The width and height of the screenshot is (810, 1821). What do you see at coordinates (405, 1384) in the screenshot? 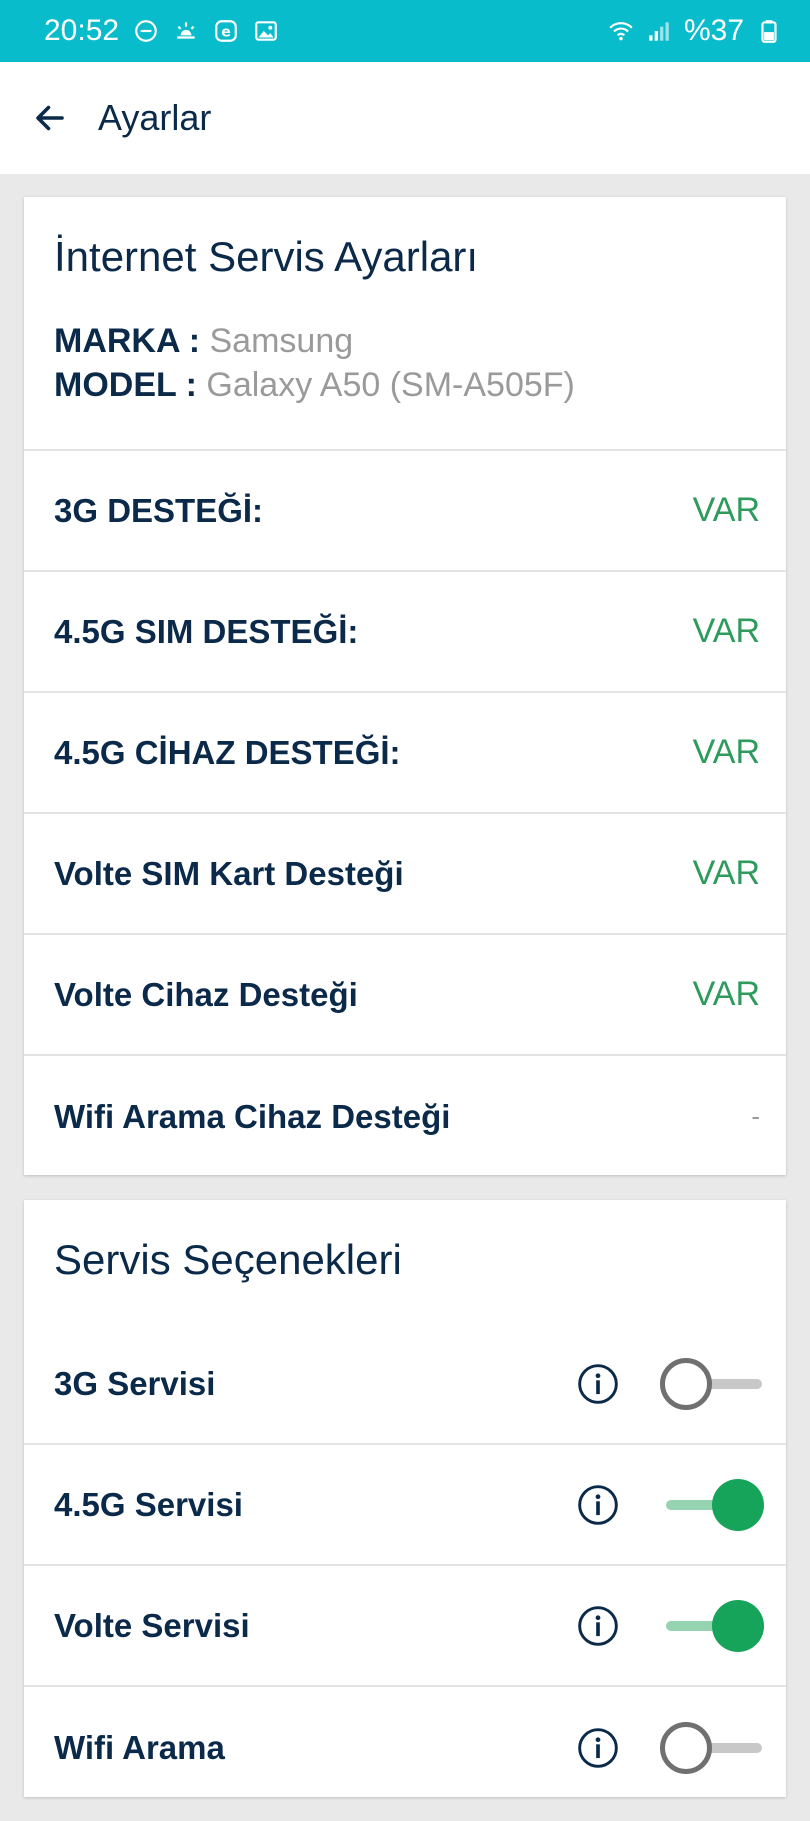
I see `service-row-3g: 3G Servisi` at bounding box center [405, 1384].